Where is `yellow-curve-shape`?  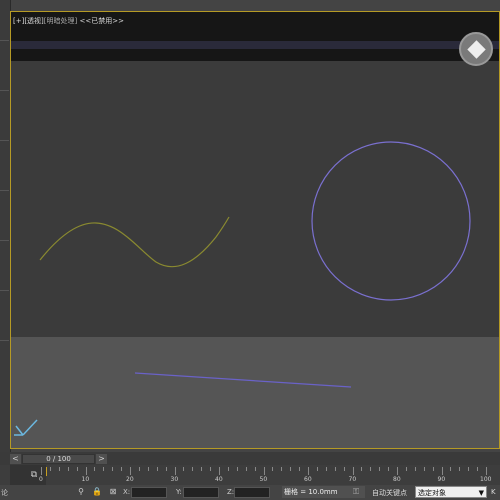 yellow-curve-shape is located at coordinates (134, 242).